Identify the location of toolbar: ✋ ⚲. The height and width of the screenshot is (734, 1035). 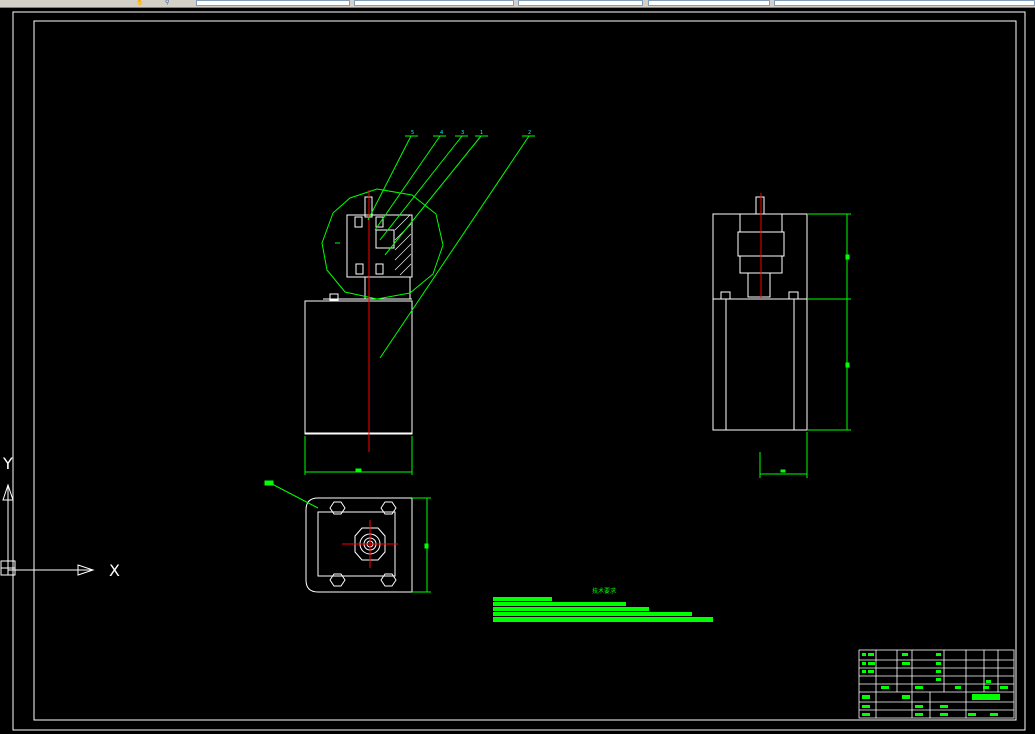
(517, 4).